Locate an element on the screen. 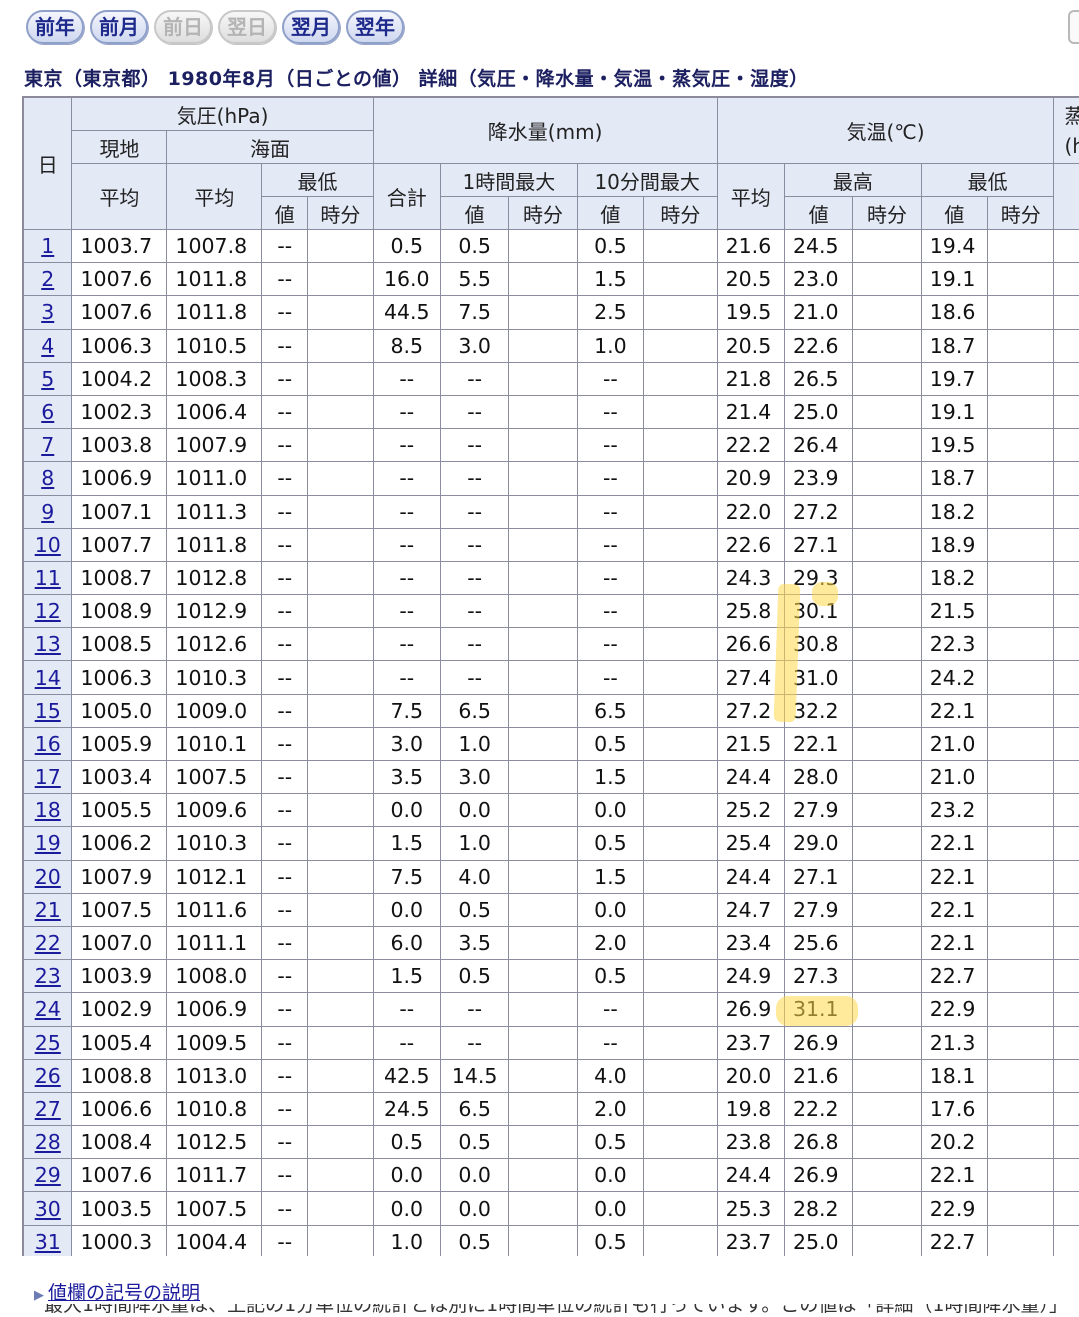  time-header: 時分 is located at coordinates (543, 213).